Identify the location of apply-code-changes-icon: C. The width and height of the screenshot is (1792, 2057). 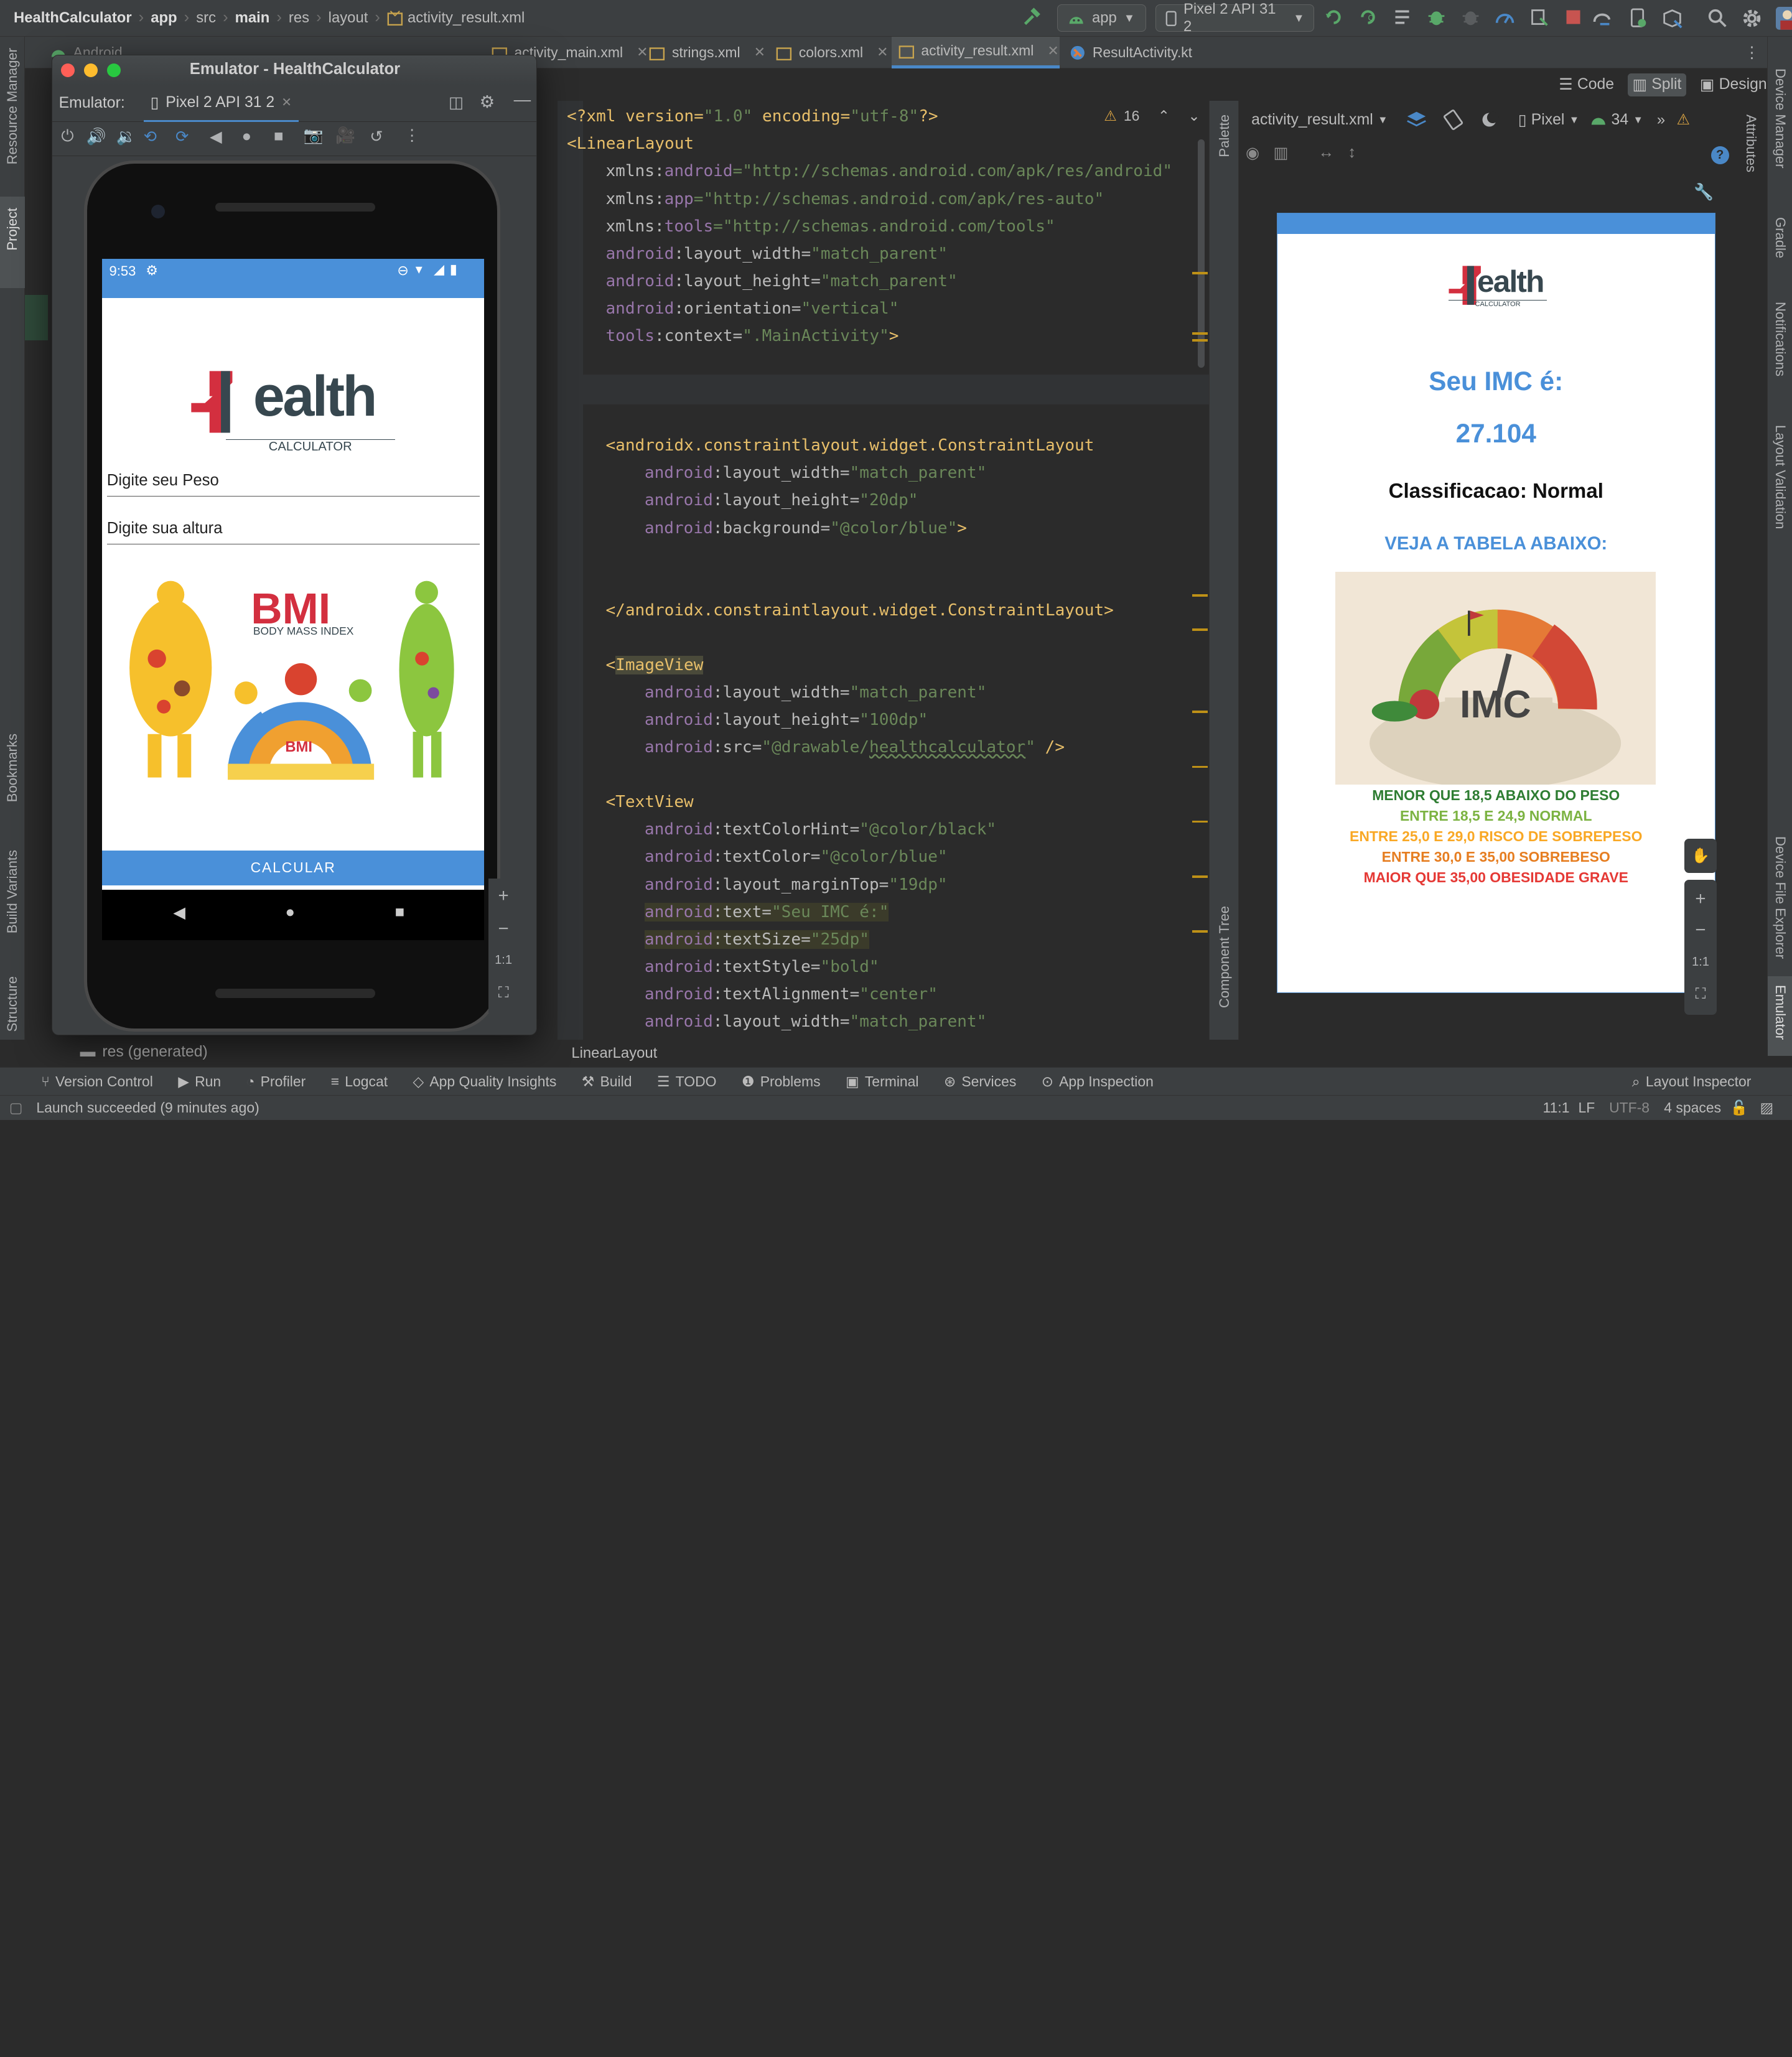
(1368, 17).